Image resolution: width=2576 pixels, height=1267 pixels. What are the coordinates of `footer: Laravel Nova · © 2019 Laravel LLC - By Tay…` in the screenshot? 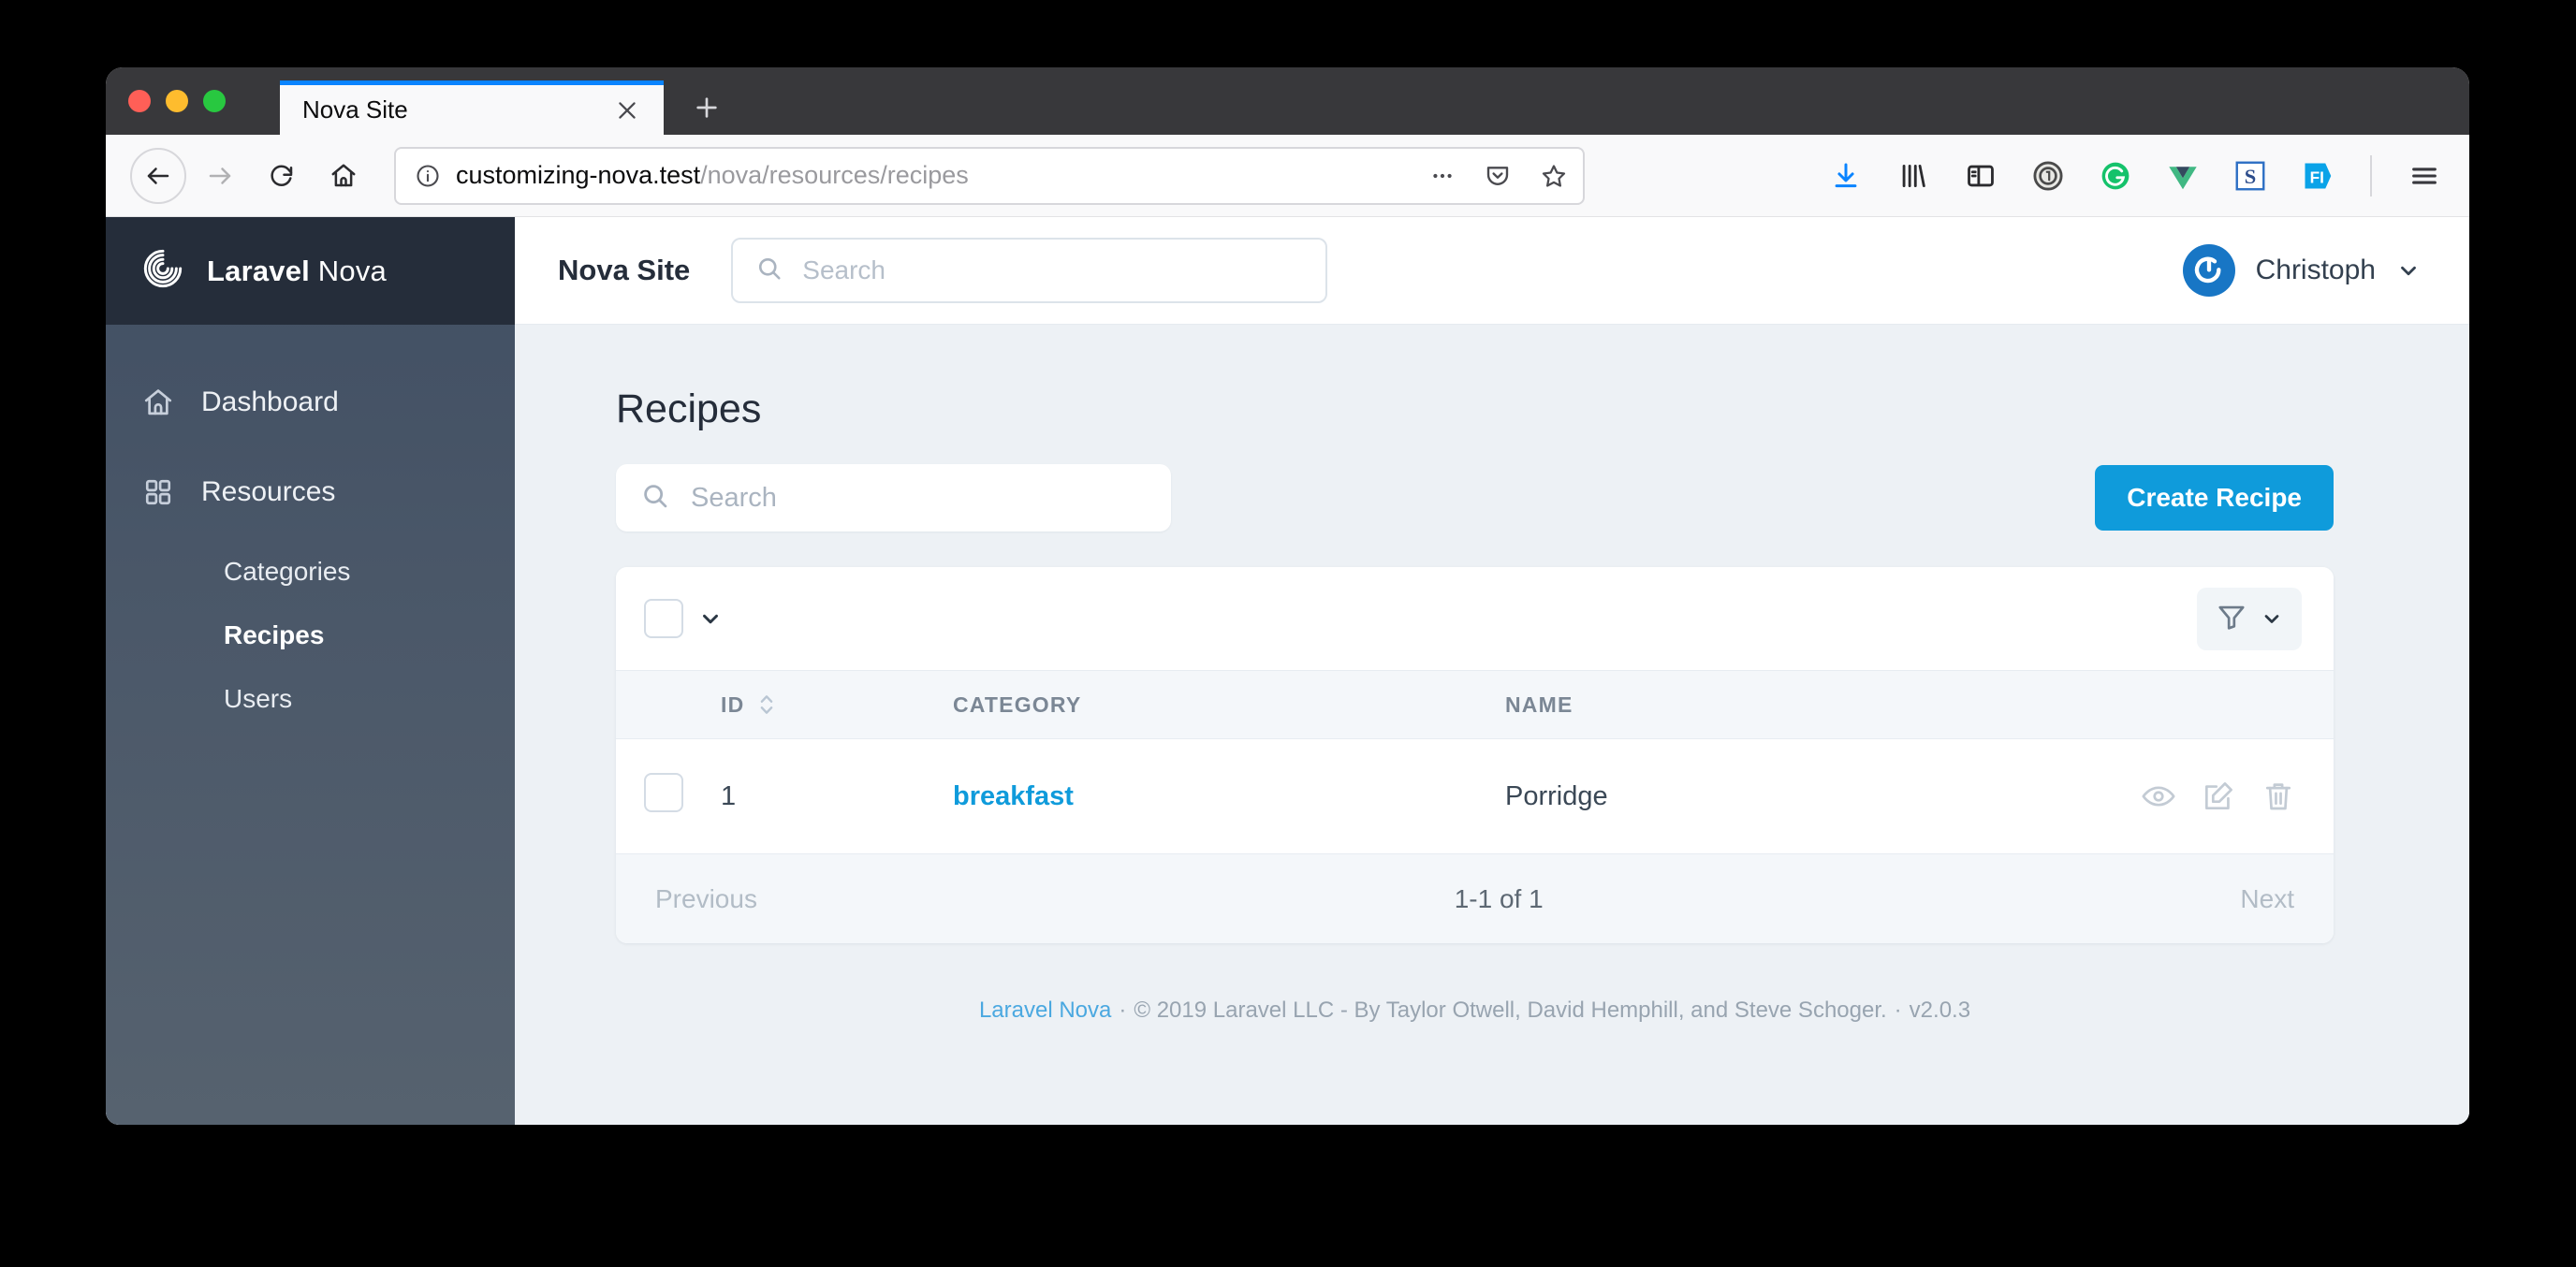 It's located at (1475, 983).